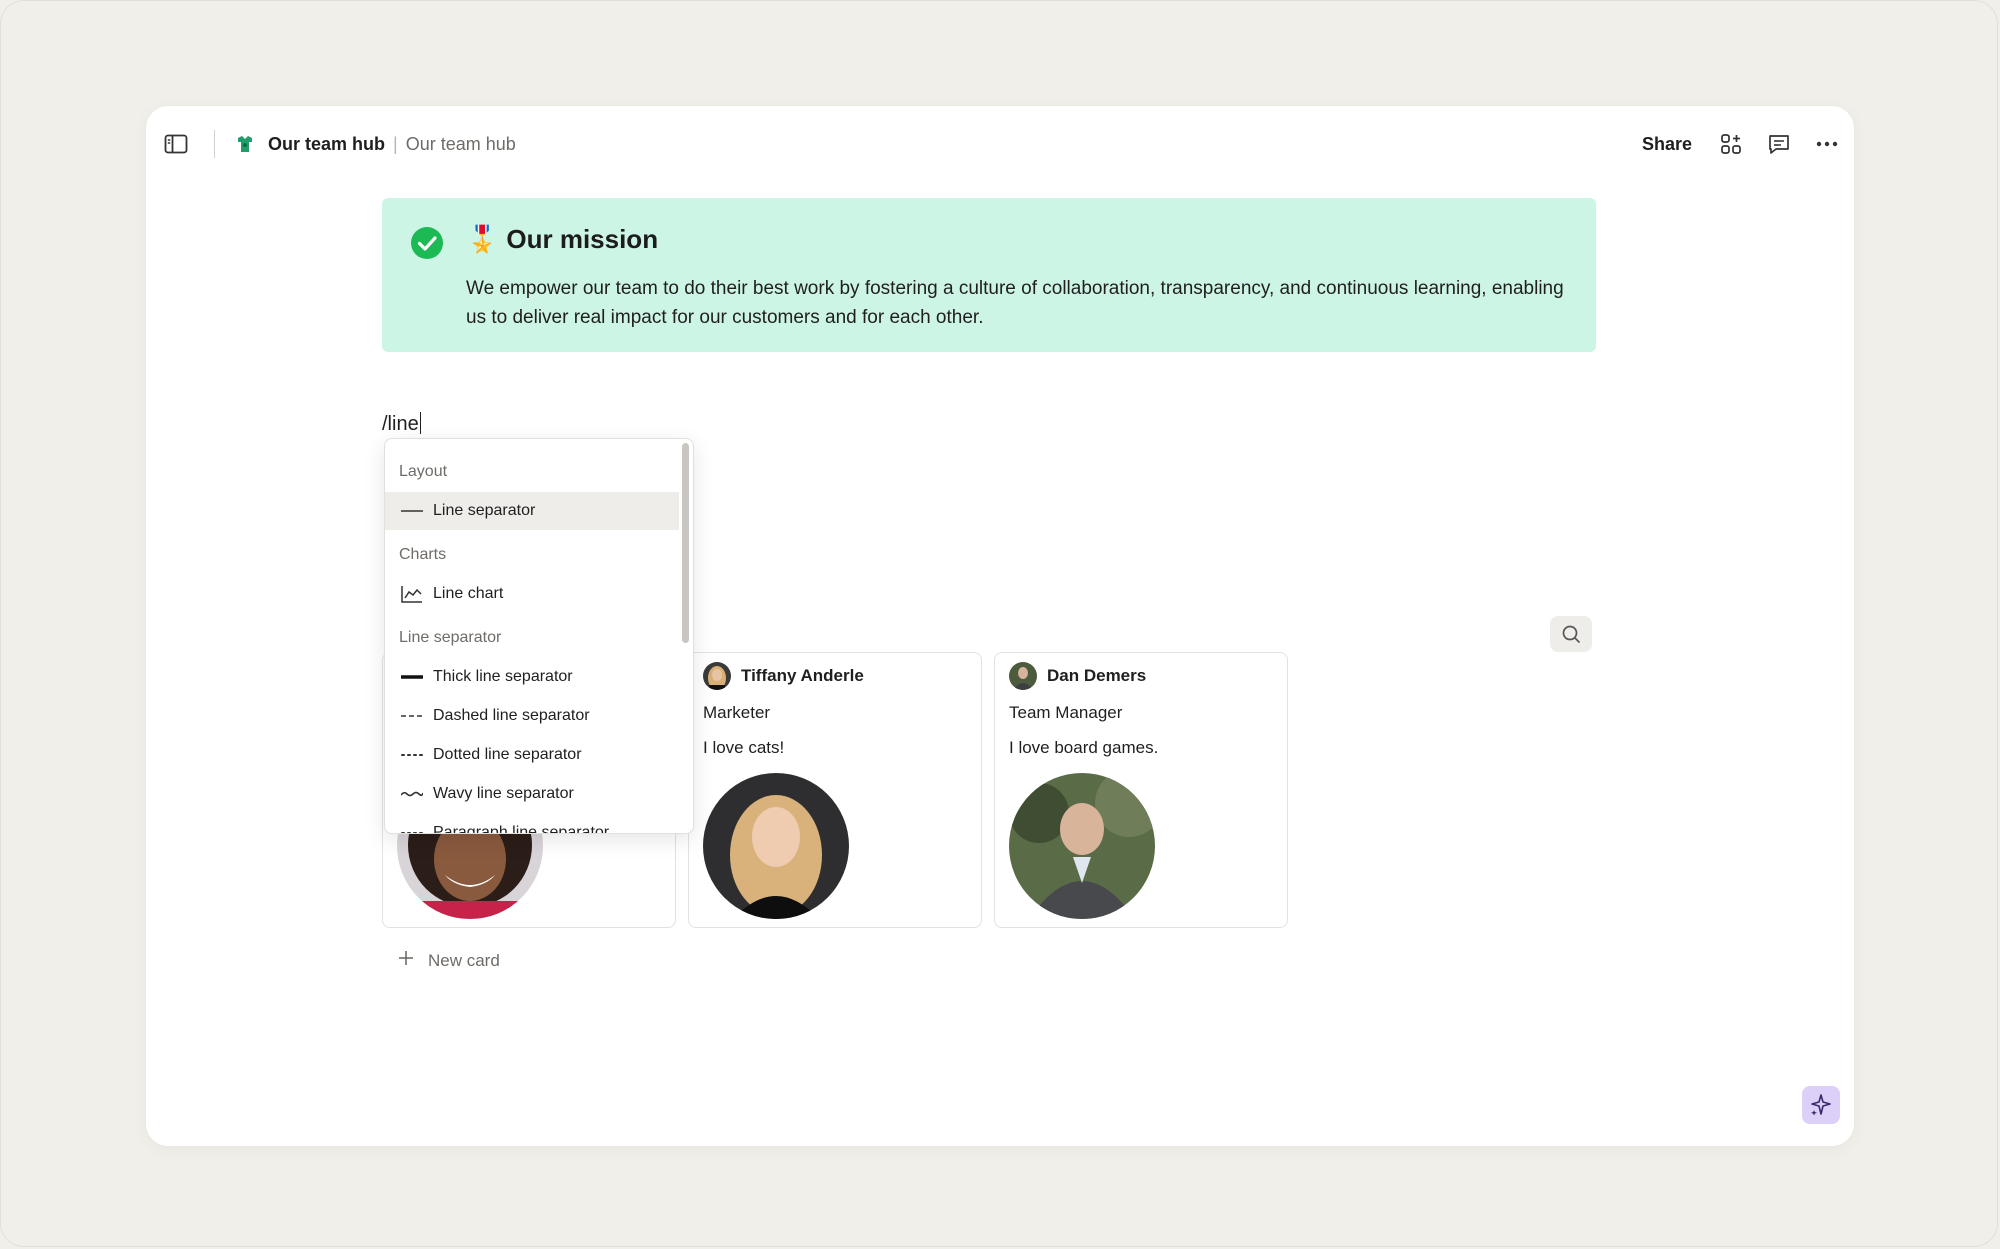 The height and width of the screenshot is (1249, 2000). Describe the element at coordinates (450, 637) in the screenshot. I see `section-line-separator: Line separator` at that location.